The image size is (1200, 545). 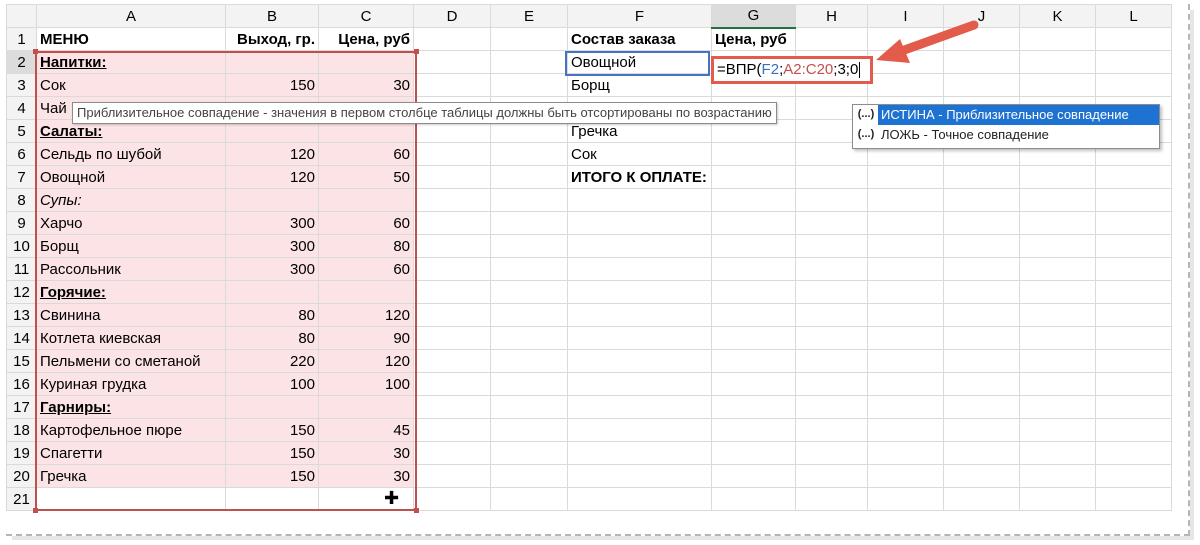 I want to click on row-header: 15, so click(x=21, y=361).